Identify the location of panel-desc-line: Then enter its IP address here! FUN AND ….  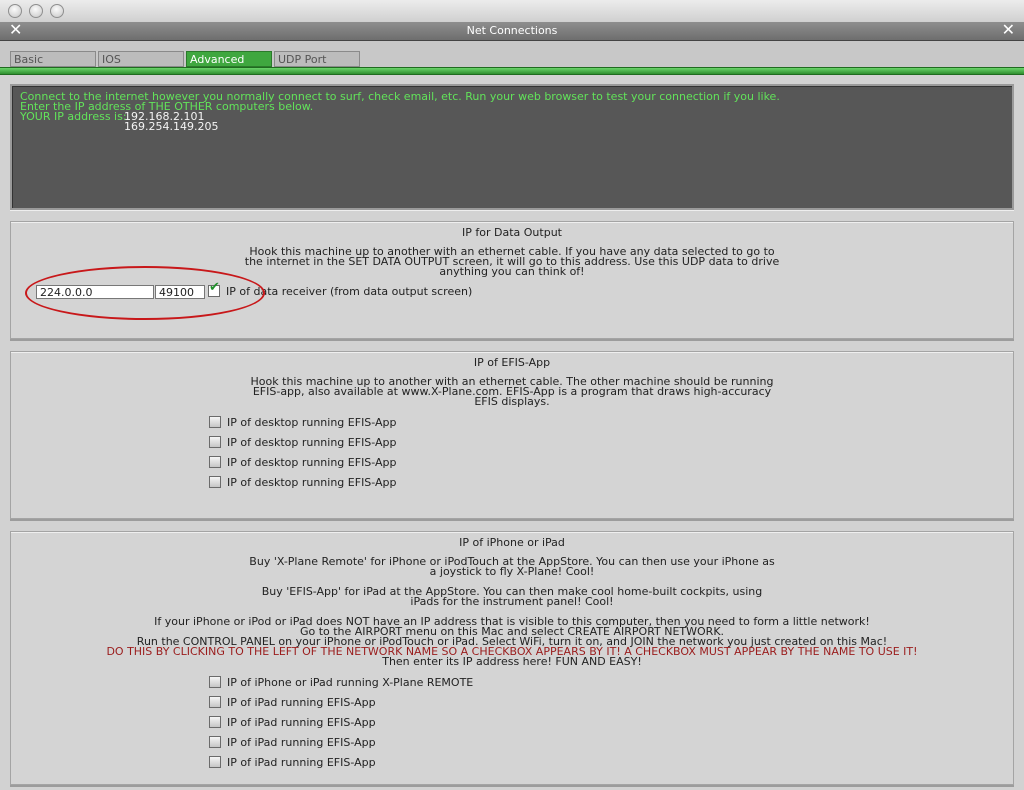
(512, 661).